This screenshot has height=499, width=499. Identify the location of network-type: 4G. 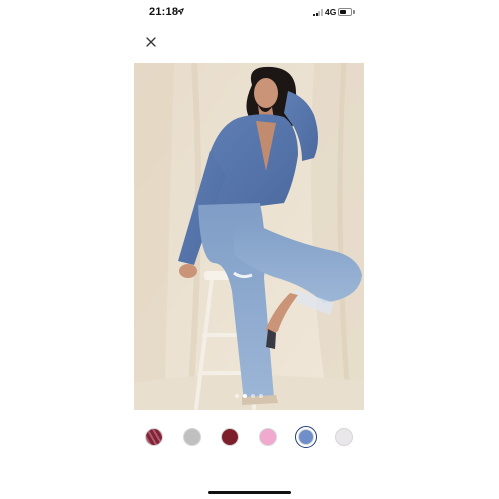
(331, 12).